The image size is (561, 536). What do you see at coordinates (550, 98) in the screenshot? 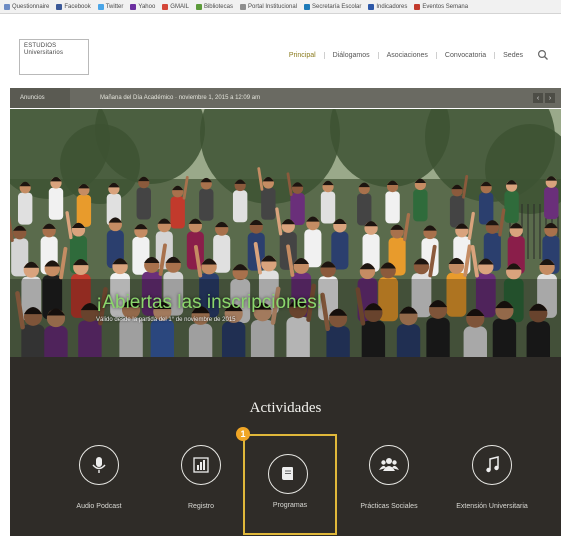
I see `ticker-next-button: ›` at bounding box center [550, 98].